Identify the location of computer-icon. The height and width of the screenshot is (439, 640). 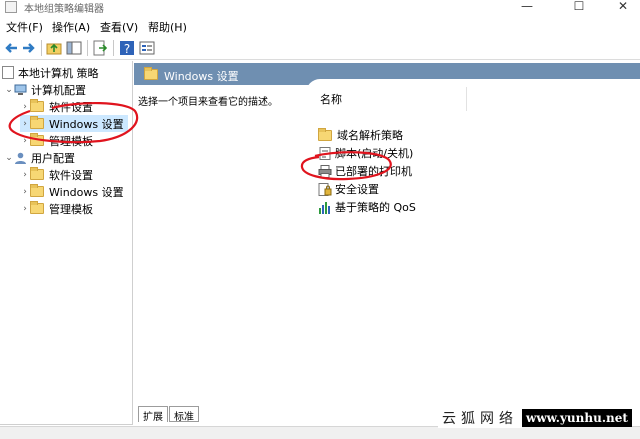
(20, 89).